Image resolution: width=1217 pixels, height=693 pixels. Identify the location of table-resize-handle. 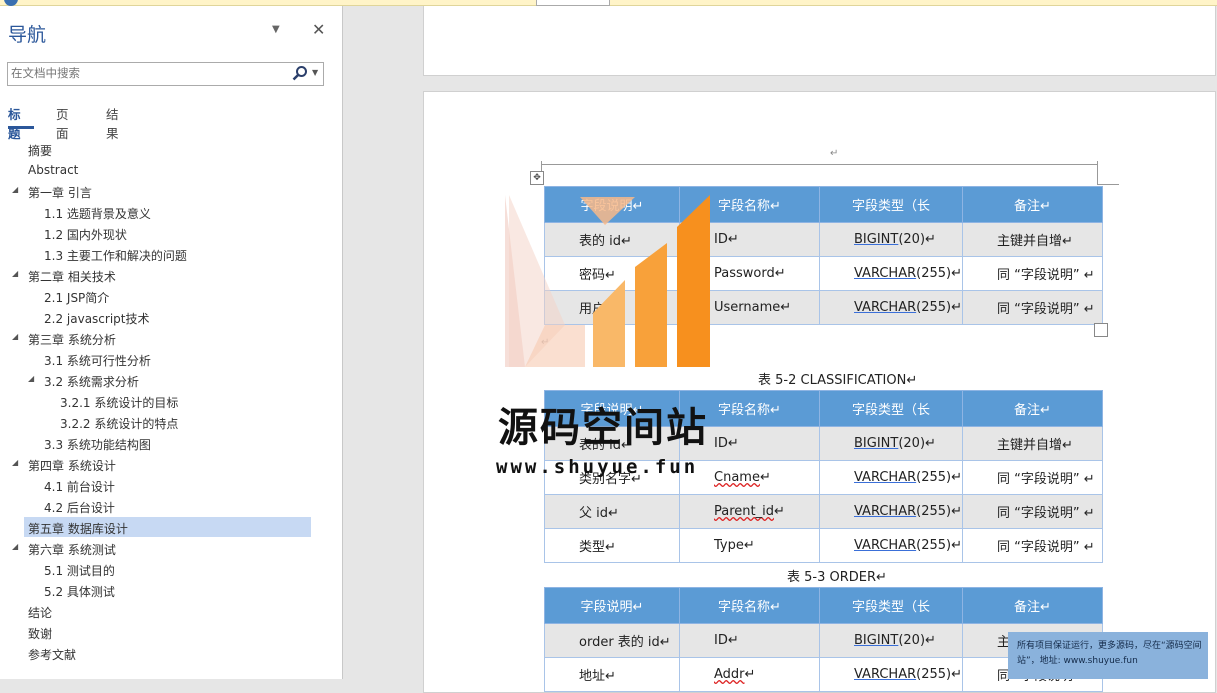
(1101, 330).